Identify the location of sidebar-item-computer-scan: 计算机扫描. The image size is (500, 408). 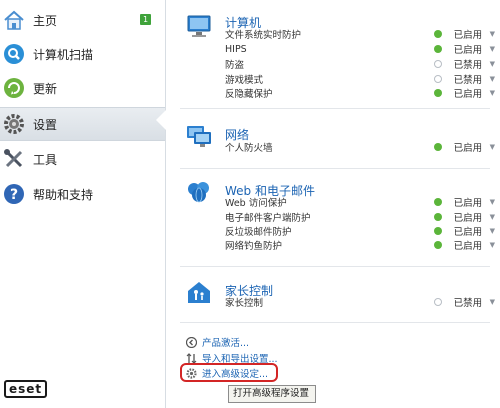
(82, 54).